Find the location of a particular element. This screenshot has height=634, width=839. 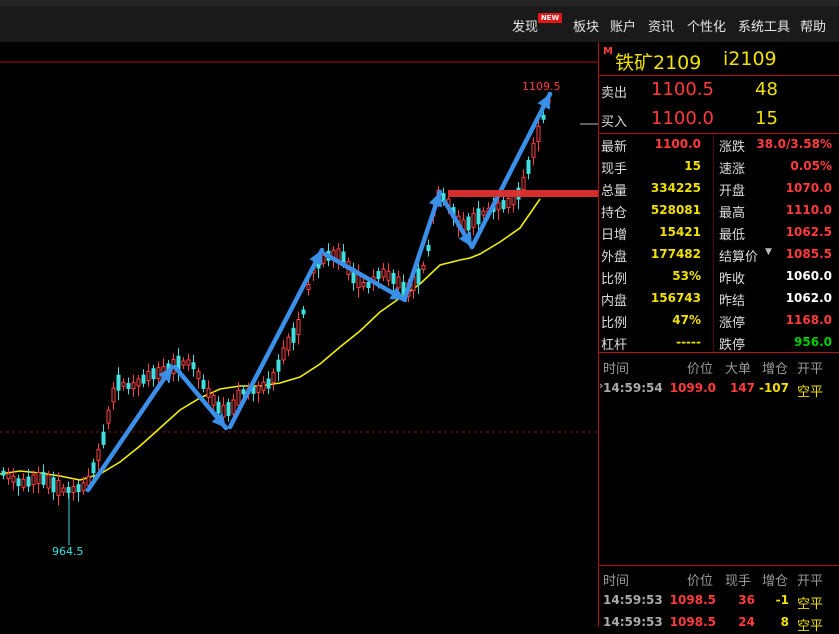

chart-low-label: 964.5 is located at coordinates (68, 551).